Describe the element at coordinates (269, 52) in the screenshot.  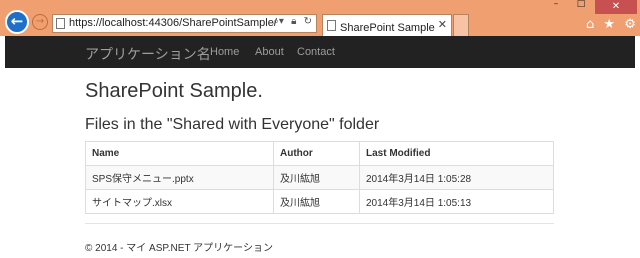
I see `nav-about-link: About` at that location.